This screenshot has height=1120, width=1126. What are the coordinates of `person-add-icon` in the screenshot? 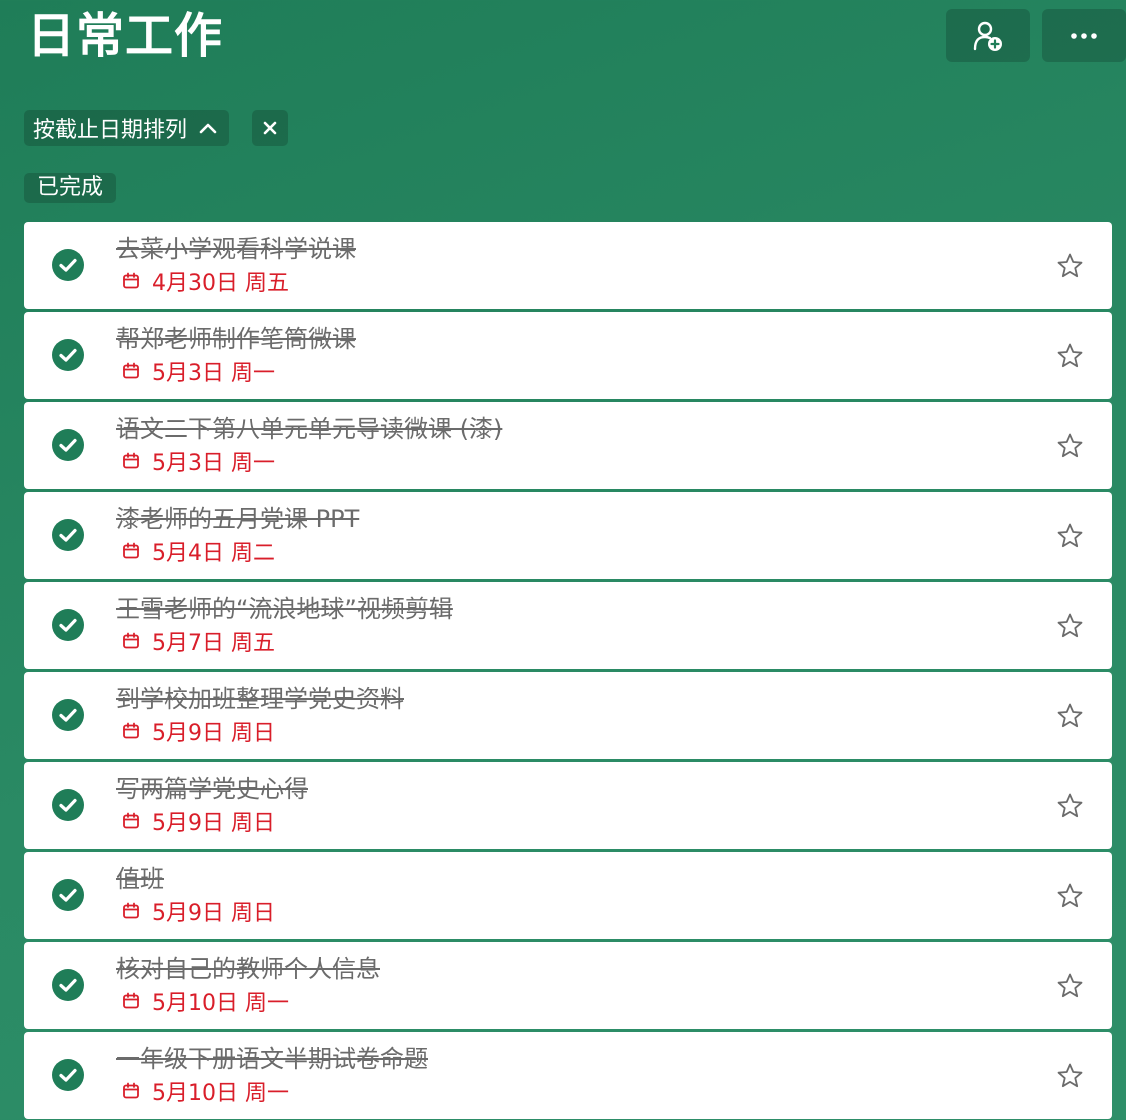 It's located at (987, 36).